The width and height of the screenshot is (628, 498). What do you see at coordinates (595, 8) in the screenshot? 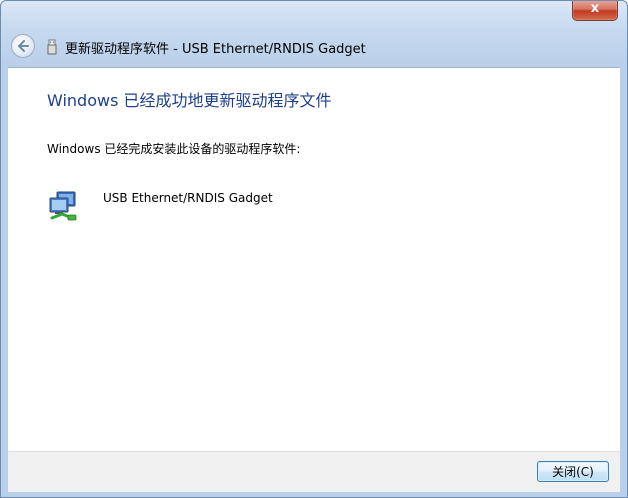
I see `close-icon: x` at bounding box center [595, 8].